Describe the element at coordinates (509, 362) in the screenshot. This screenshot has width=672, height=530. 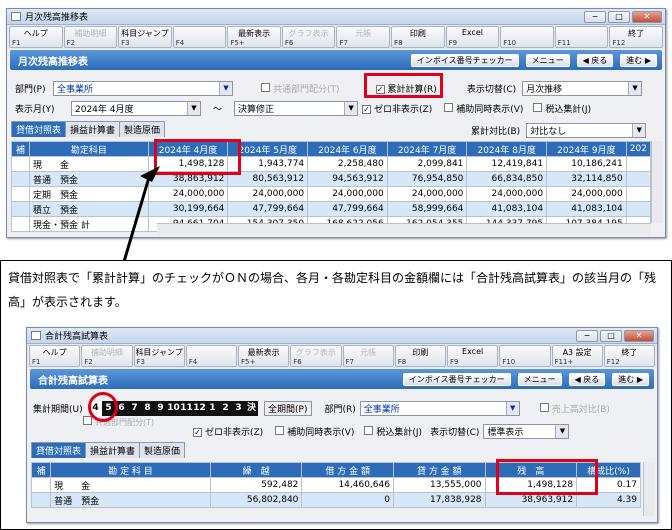
I see `fkey-number: F10` at that location.